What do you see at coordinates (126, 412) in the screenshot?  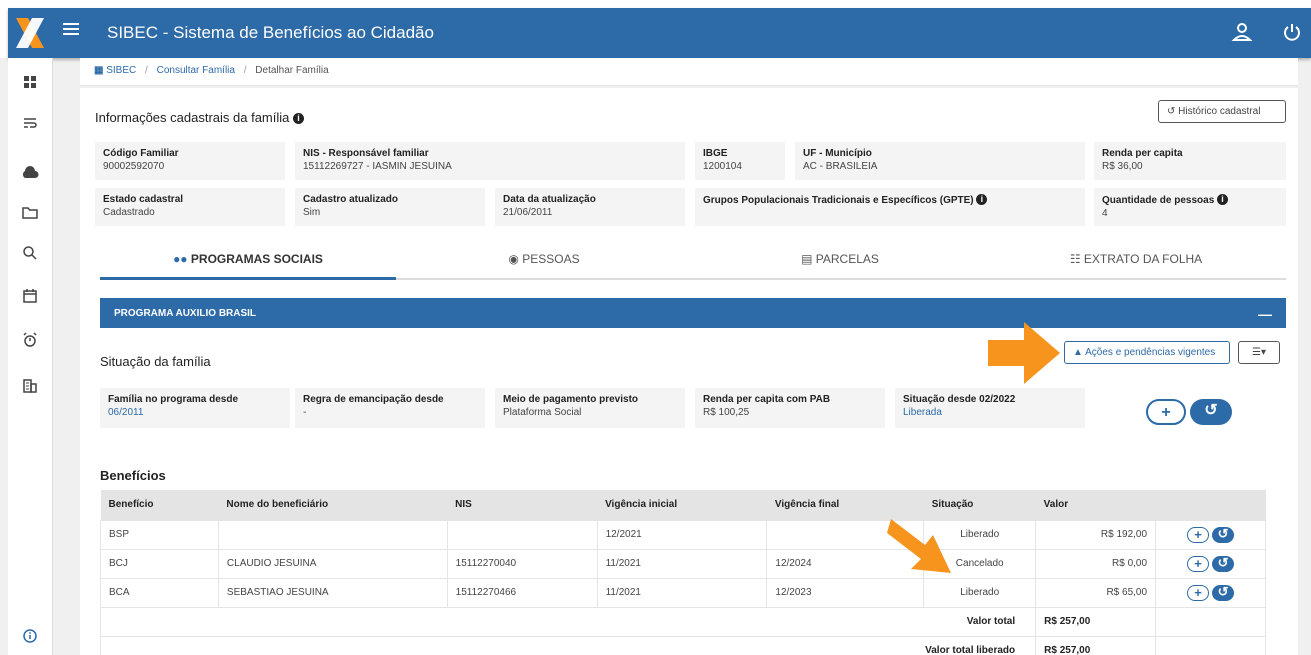 I see `familia-desde-value: 06/2011` at bounding box center [126, 412].